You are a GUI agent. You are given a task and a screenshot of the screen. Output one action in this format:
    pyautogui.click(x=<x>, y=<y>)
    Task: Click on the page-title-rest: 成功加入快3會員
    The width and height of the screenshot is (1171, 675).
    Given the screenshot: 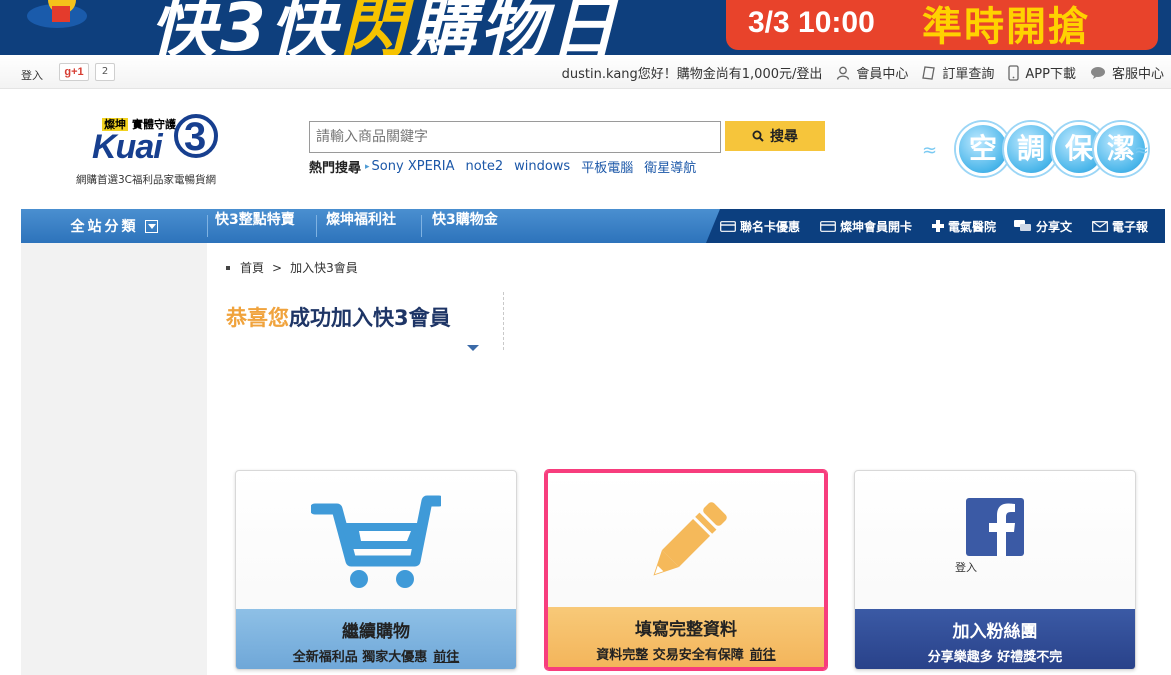 What is the action you would take?
    pyautogui.click(x=370, y=318)
    